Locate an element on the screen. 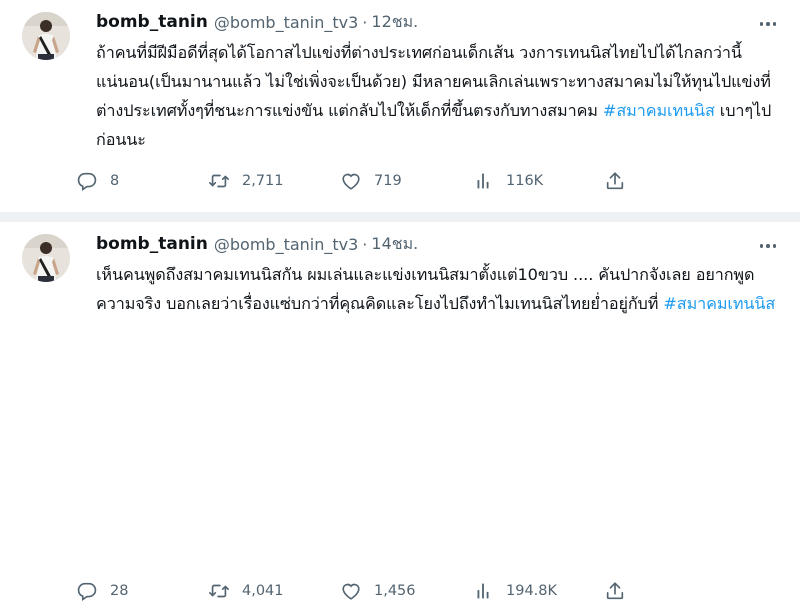  retweet-button: 2,711 is located at coordinates (274, 181).